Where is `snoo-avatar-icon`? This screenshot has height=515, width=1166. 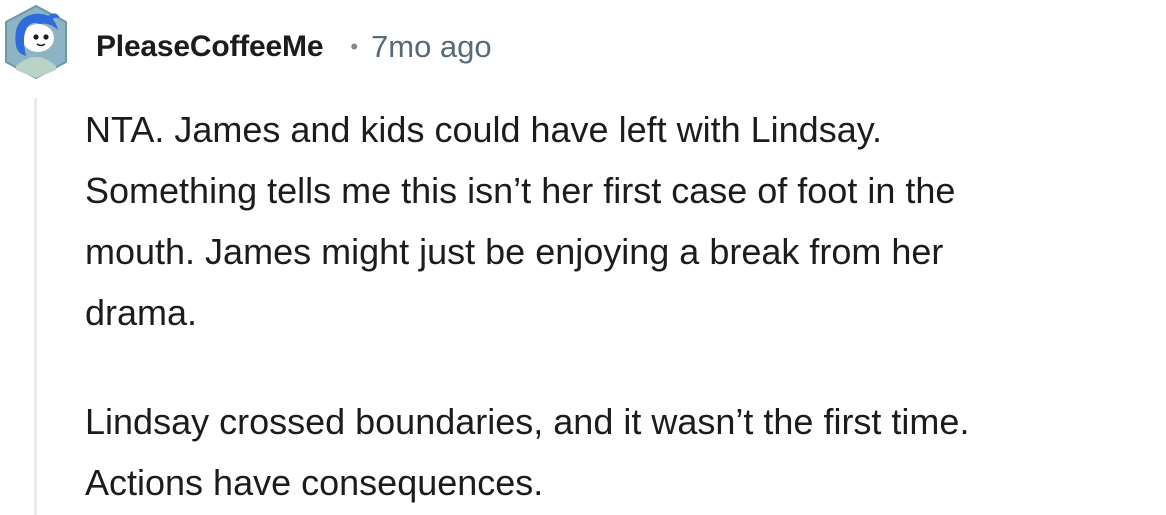
snoo-avatar-icon is located at coordinates (36, 42).